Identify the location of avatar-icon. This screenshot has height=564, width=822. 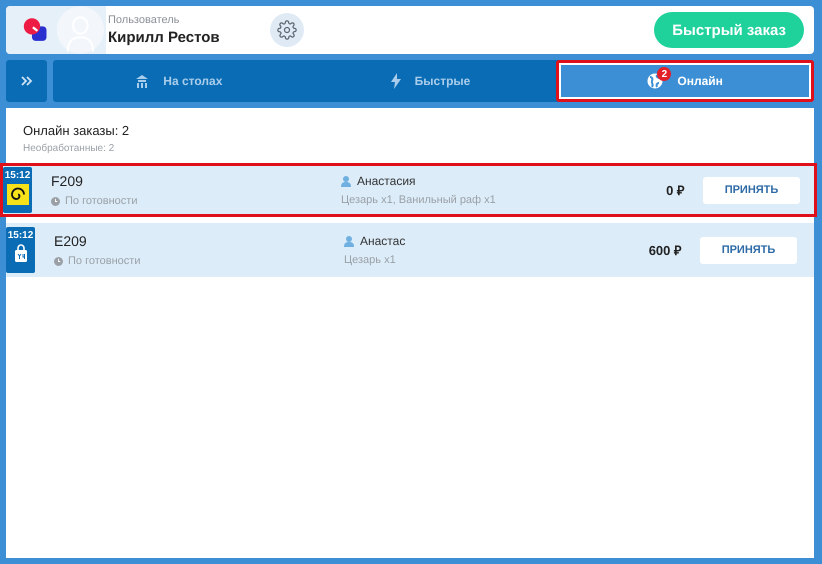
(80, 30).